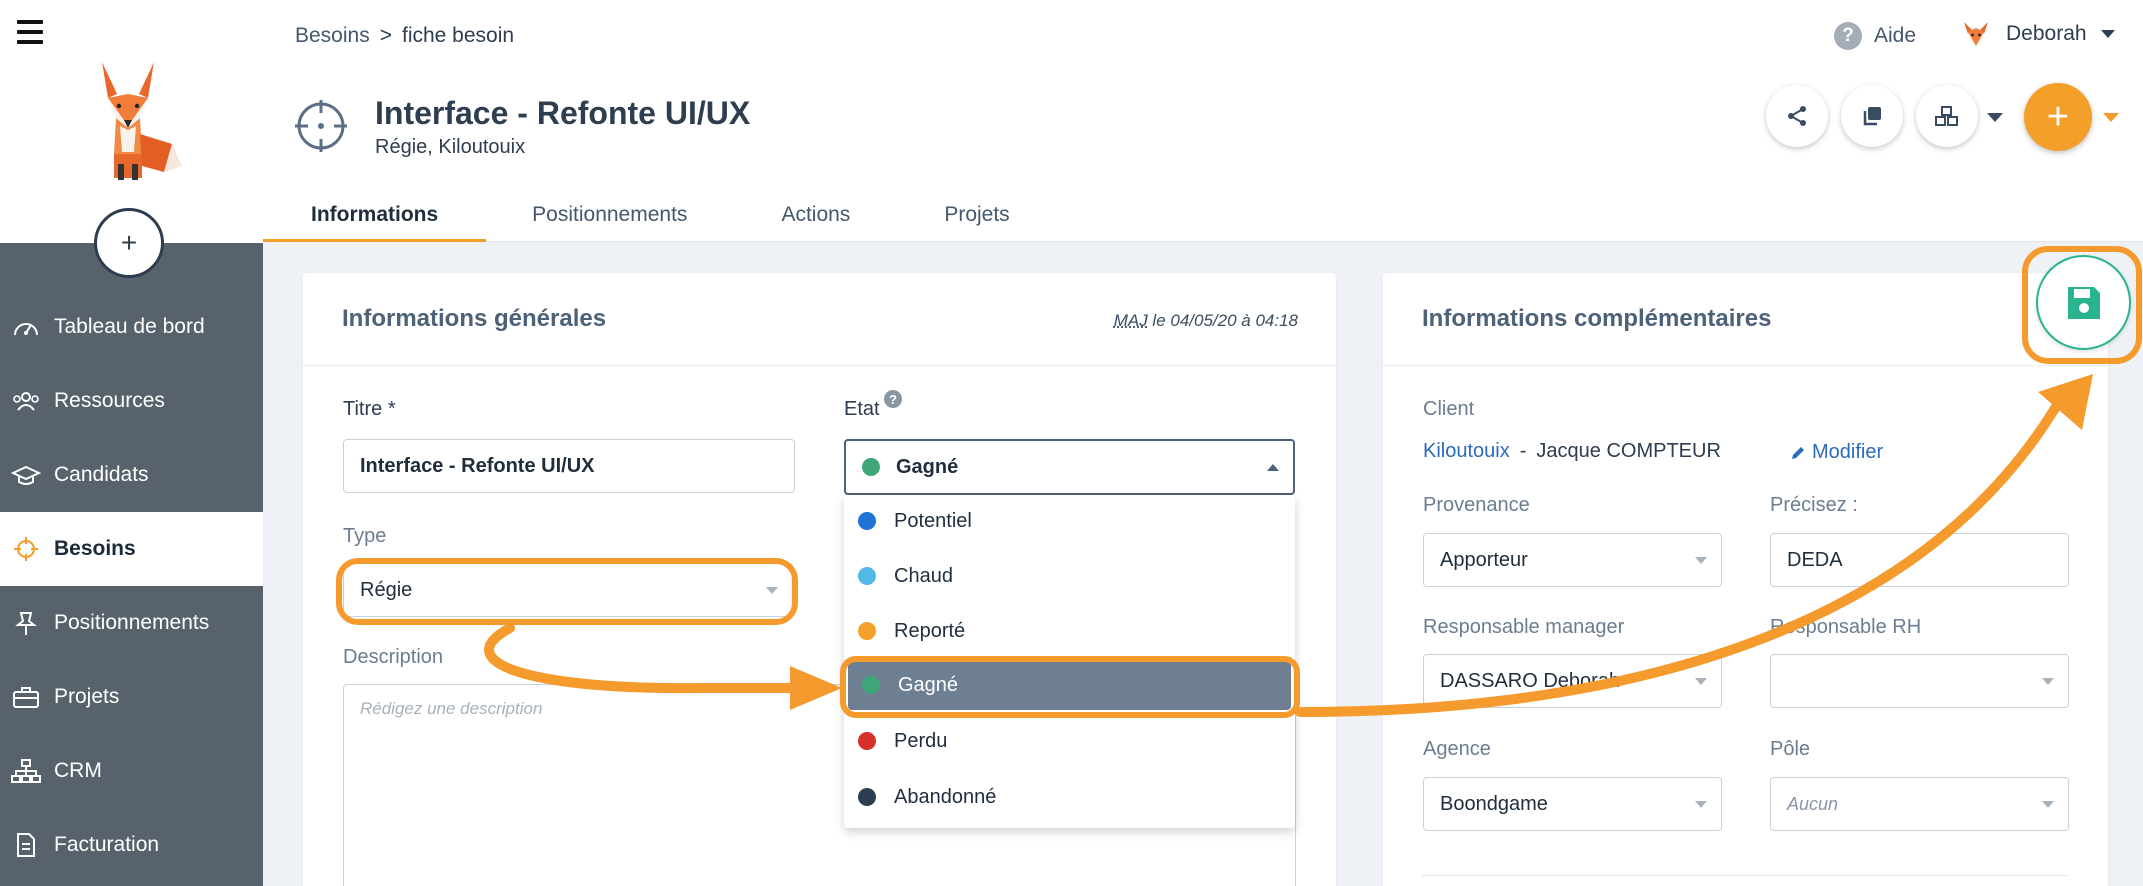  What do you see at coordinates (1815, 559) in the screenshot?
I see `precisez-value: DEDA` at bounding box center [1815, 559].